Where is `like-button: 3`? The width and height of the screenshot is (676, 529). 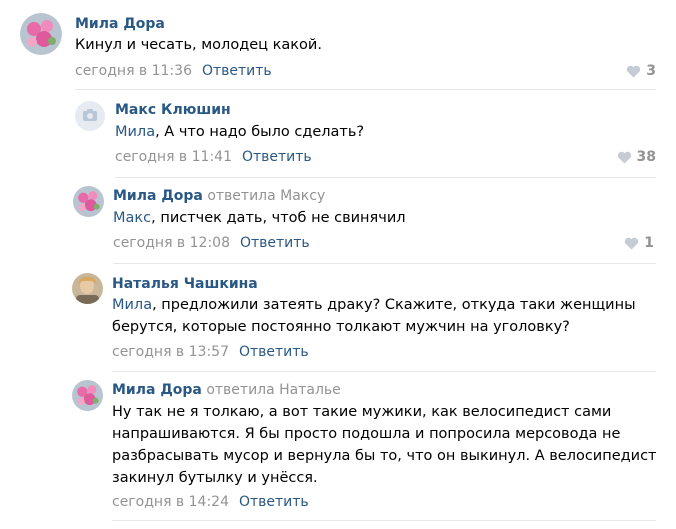 like-button: 3 is located at coordinates (641, 71).